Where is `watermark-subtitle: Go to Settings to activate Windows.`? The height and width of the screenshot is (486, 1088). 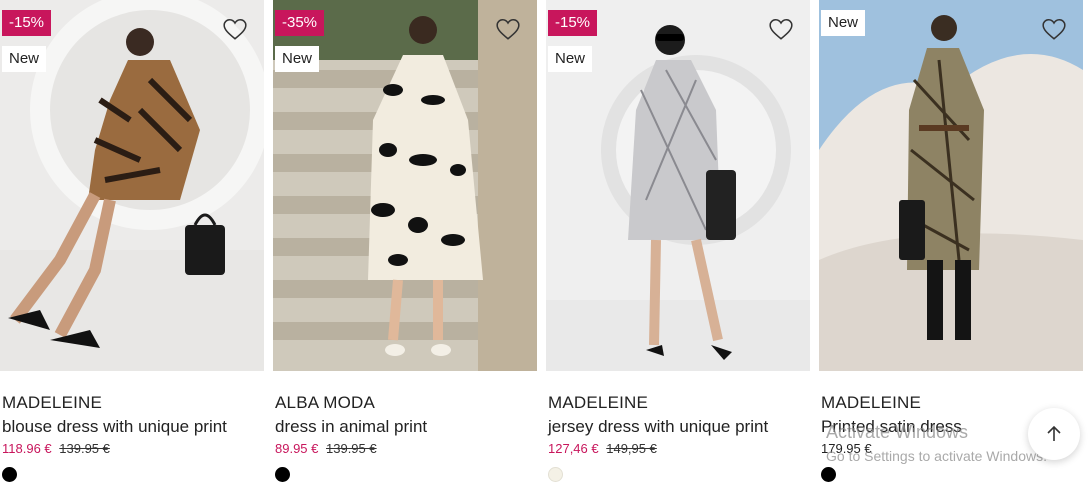
watermark-subtitle: Go to Settings to activate Windows. is located at coordinates (936, 456).